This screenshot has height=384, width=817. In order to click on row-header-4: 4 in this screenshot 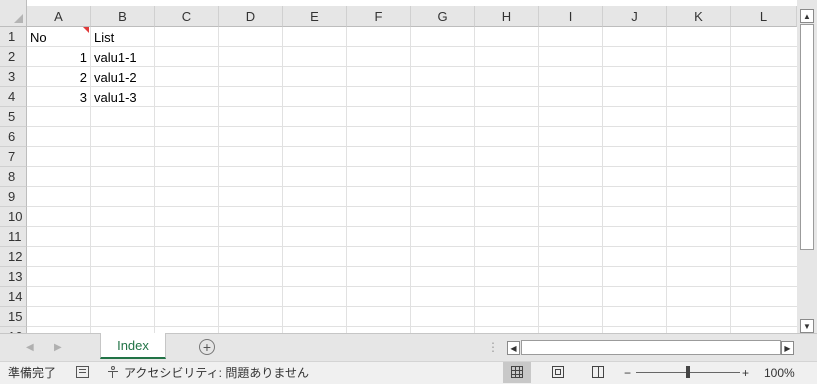, I will do `click(13, 97)`.